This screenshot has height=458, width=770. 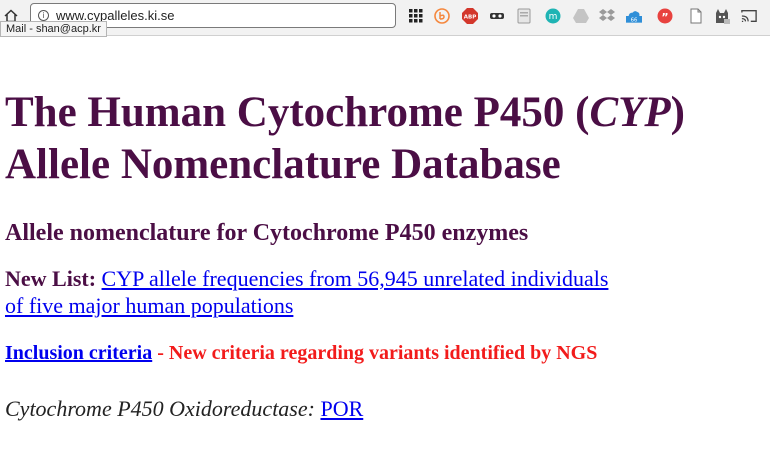 I want to click on title-line2: Allele Nomenclature Database, so click(x=283, y=164).